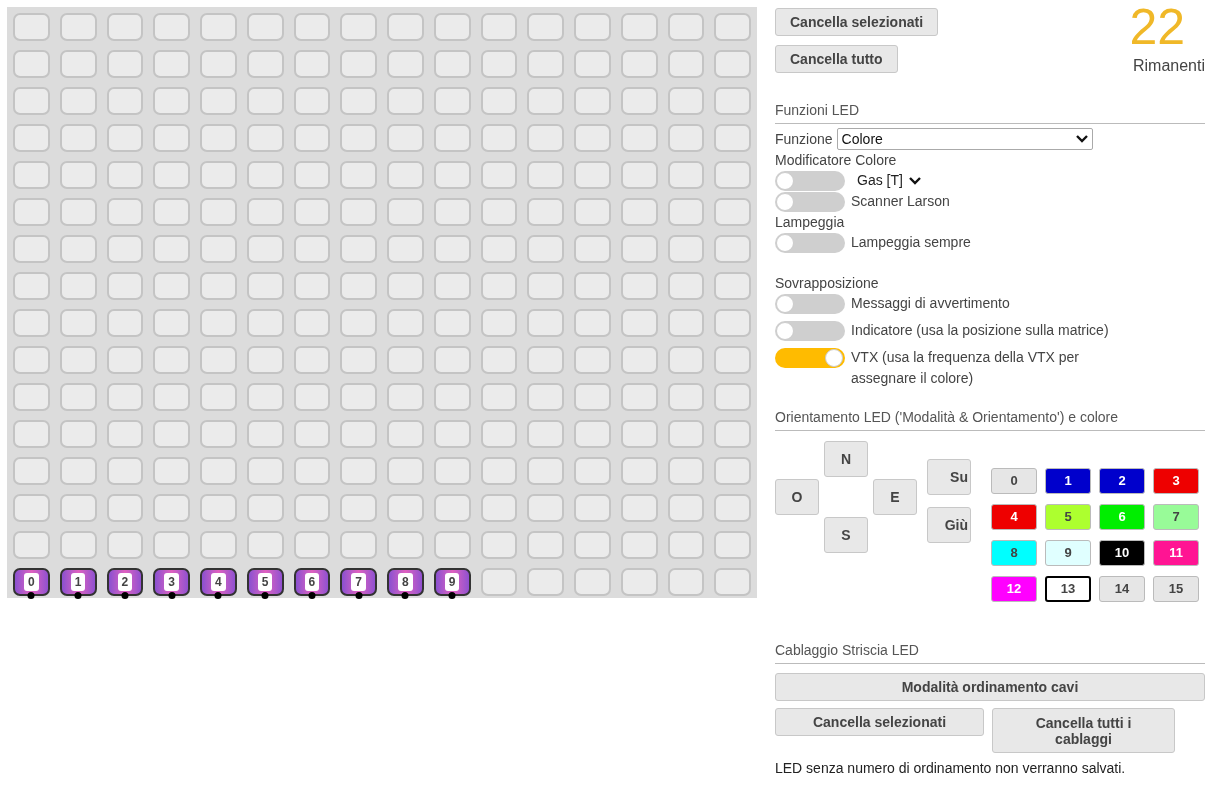  I want to click on wired-led: 8, so click(405, 582).